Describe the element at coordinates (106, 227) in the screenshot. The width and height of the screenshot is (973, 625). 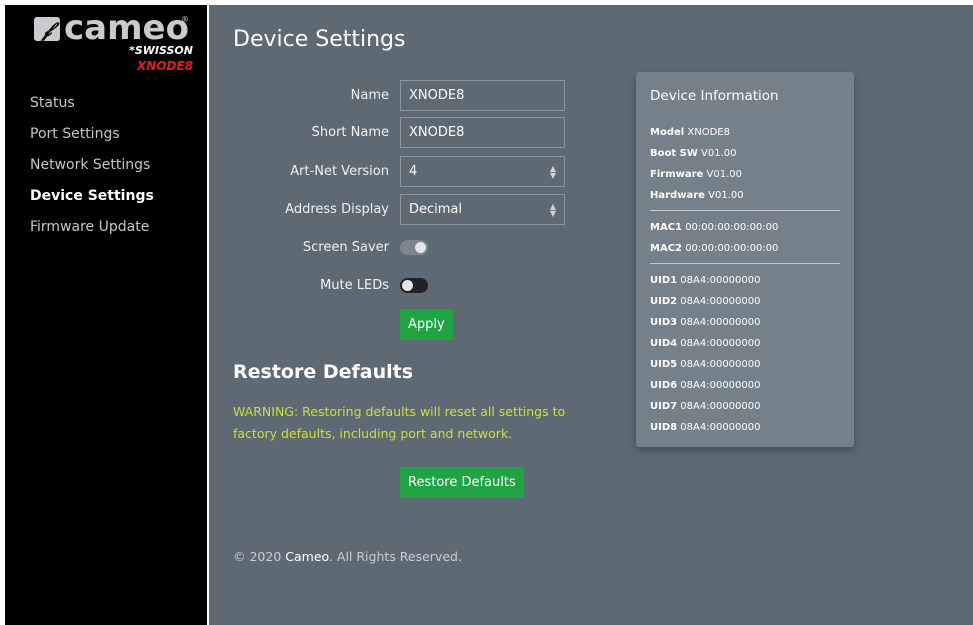
I see `sidebar-item-firmware-update: Firmware Update` at that location.